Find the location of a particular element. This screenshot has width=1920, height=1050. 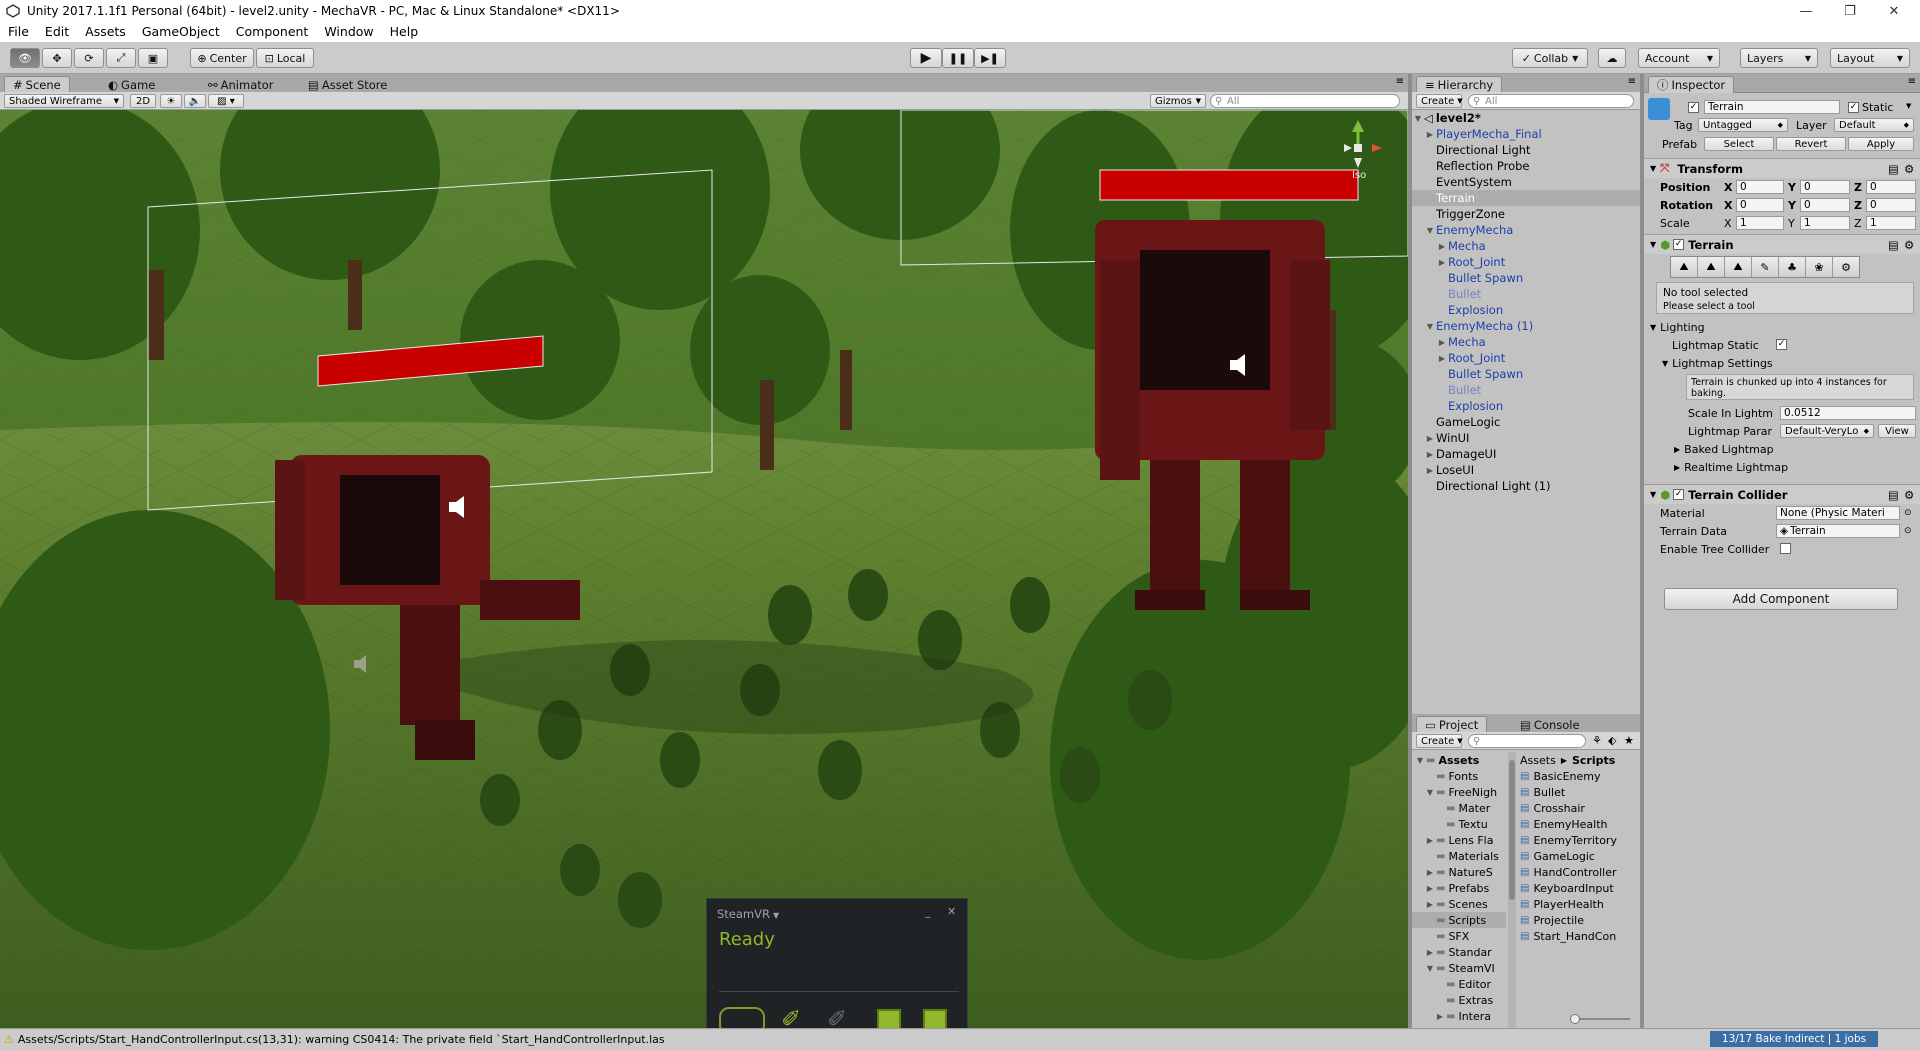

place-trees-icon: ♣ is located at coordinates (1792, 267).